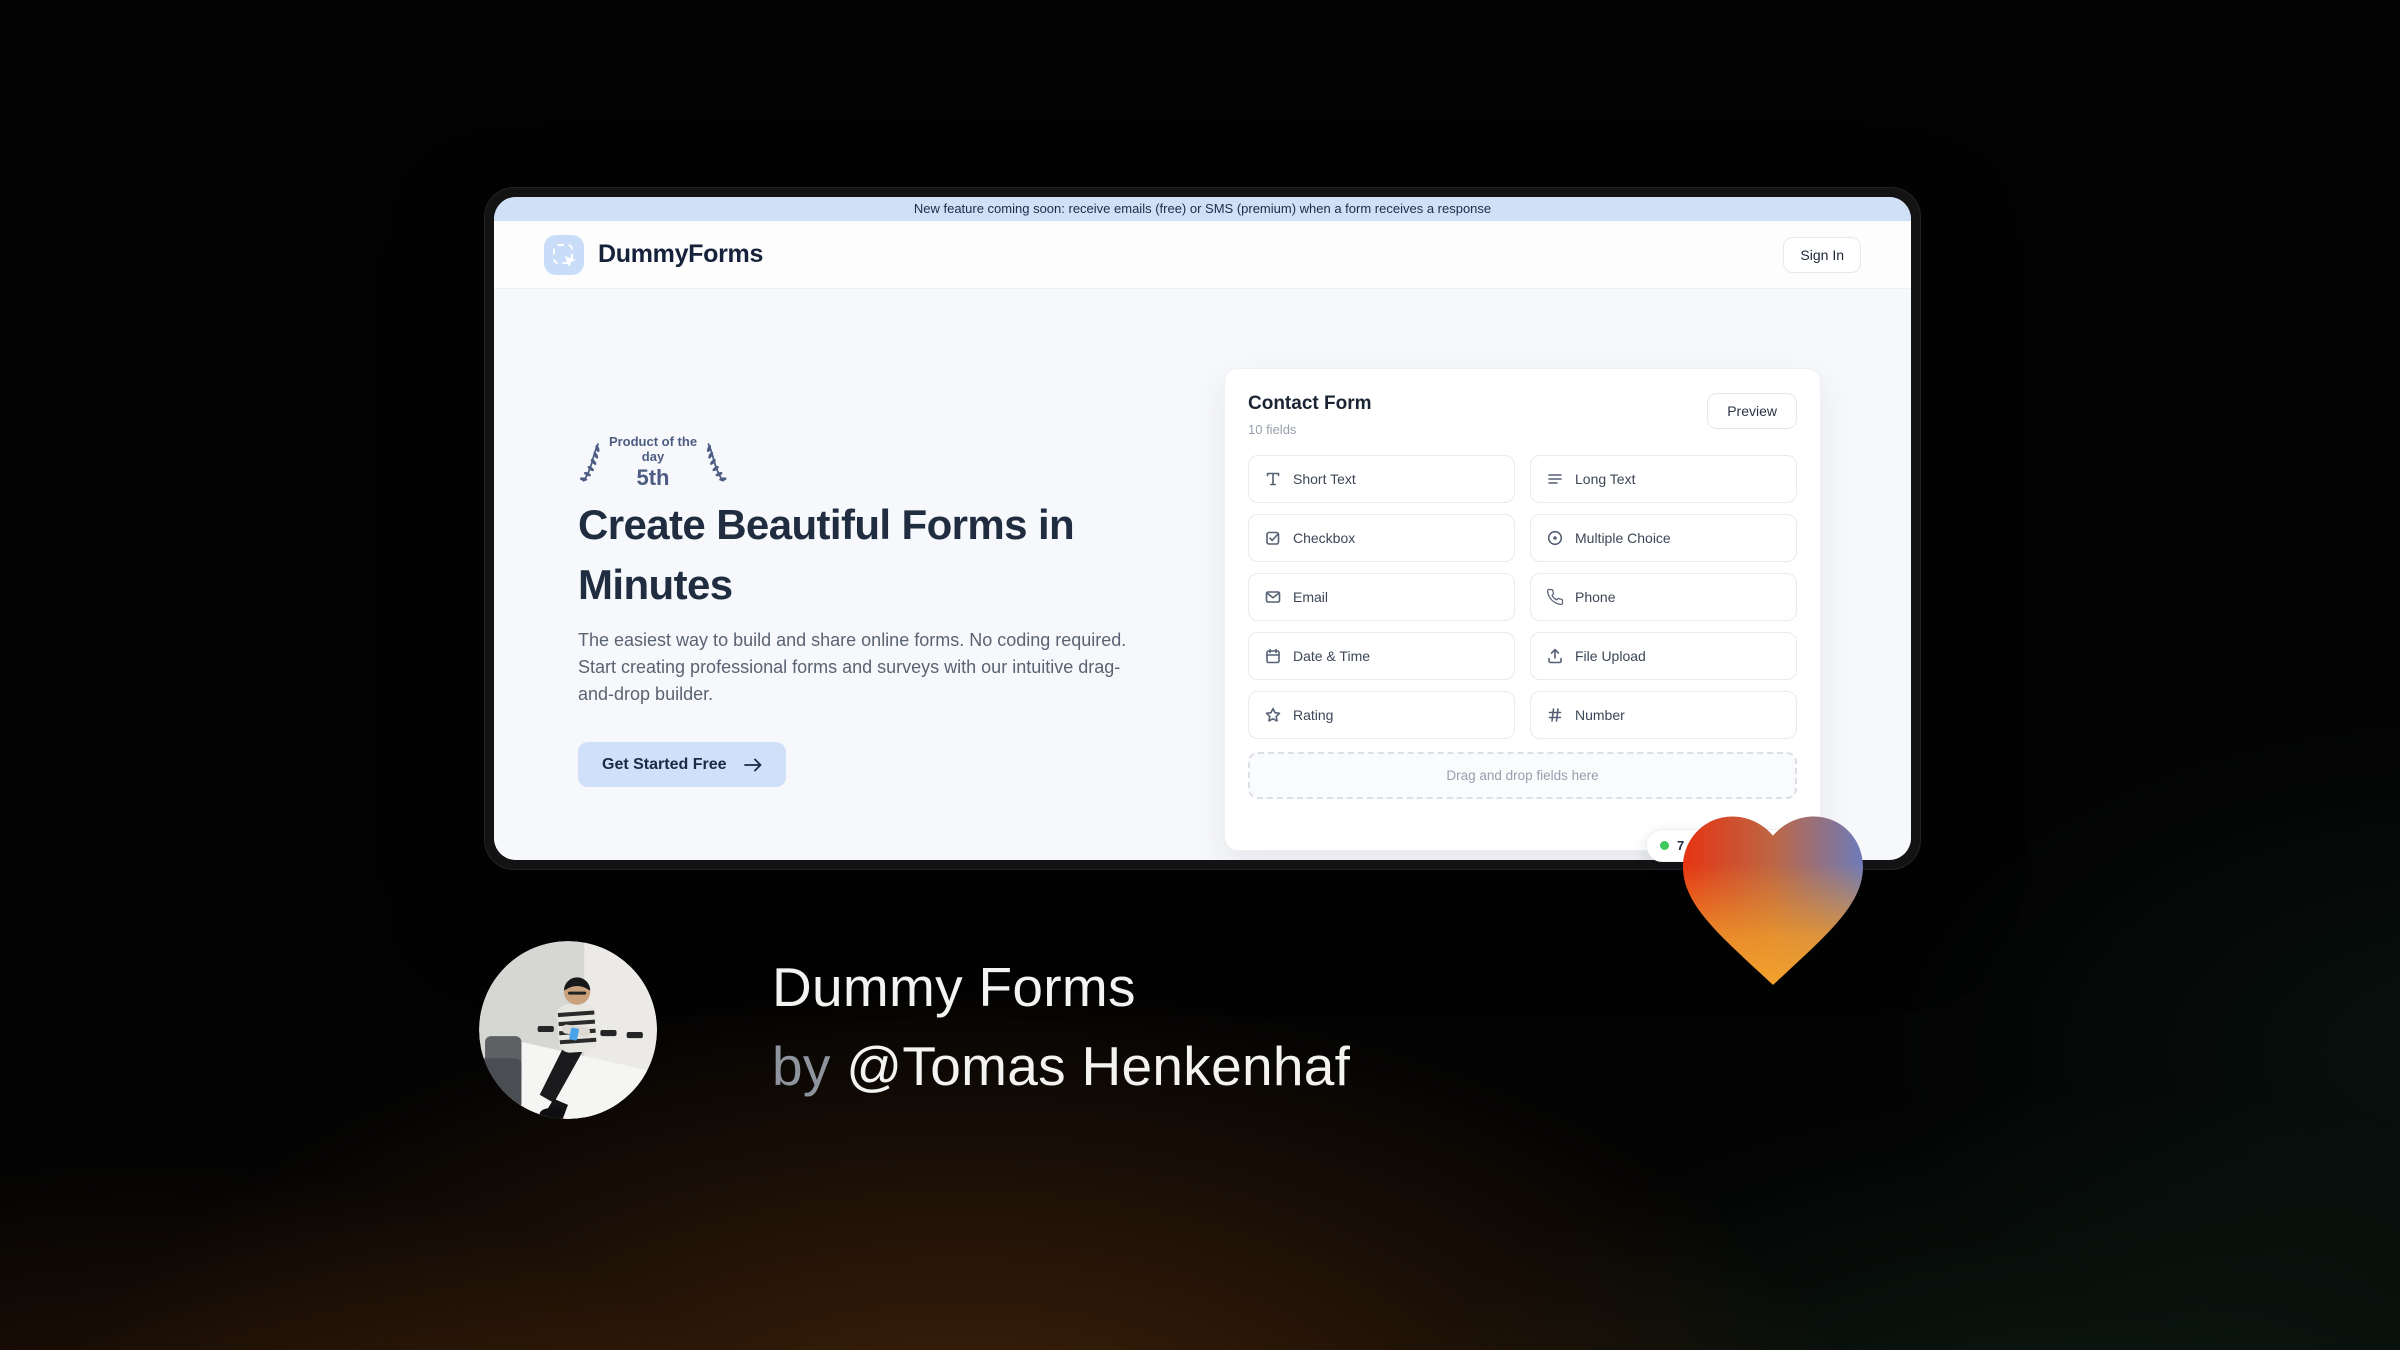 The width and height of the screenshot is (2400, 1350). Describe the element at coordinates (1324, 538) in the screenshot. I see `field-label: Checkbox` at that location.